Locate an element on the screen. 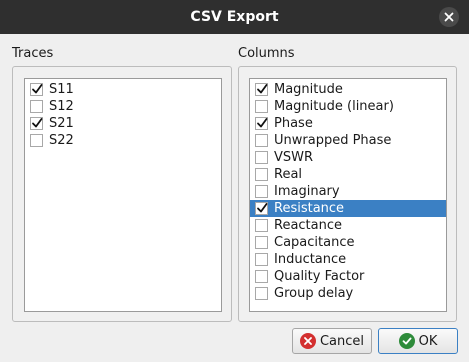 The height and width of the screenshot is (362, 469). ok-check-icon is located at coordinates (406, 341).